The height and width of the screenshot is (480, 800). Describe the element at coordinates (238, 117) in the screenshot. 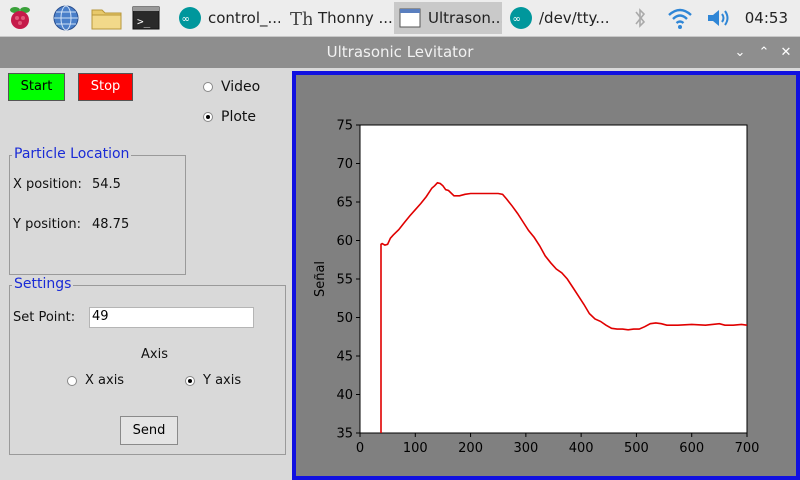

I see `mode-plot-label: Plote` at that location.